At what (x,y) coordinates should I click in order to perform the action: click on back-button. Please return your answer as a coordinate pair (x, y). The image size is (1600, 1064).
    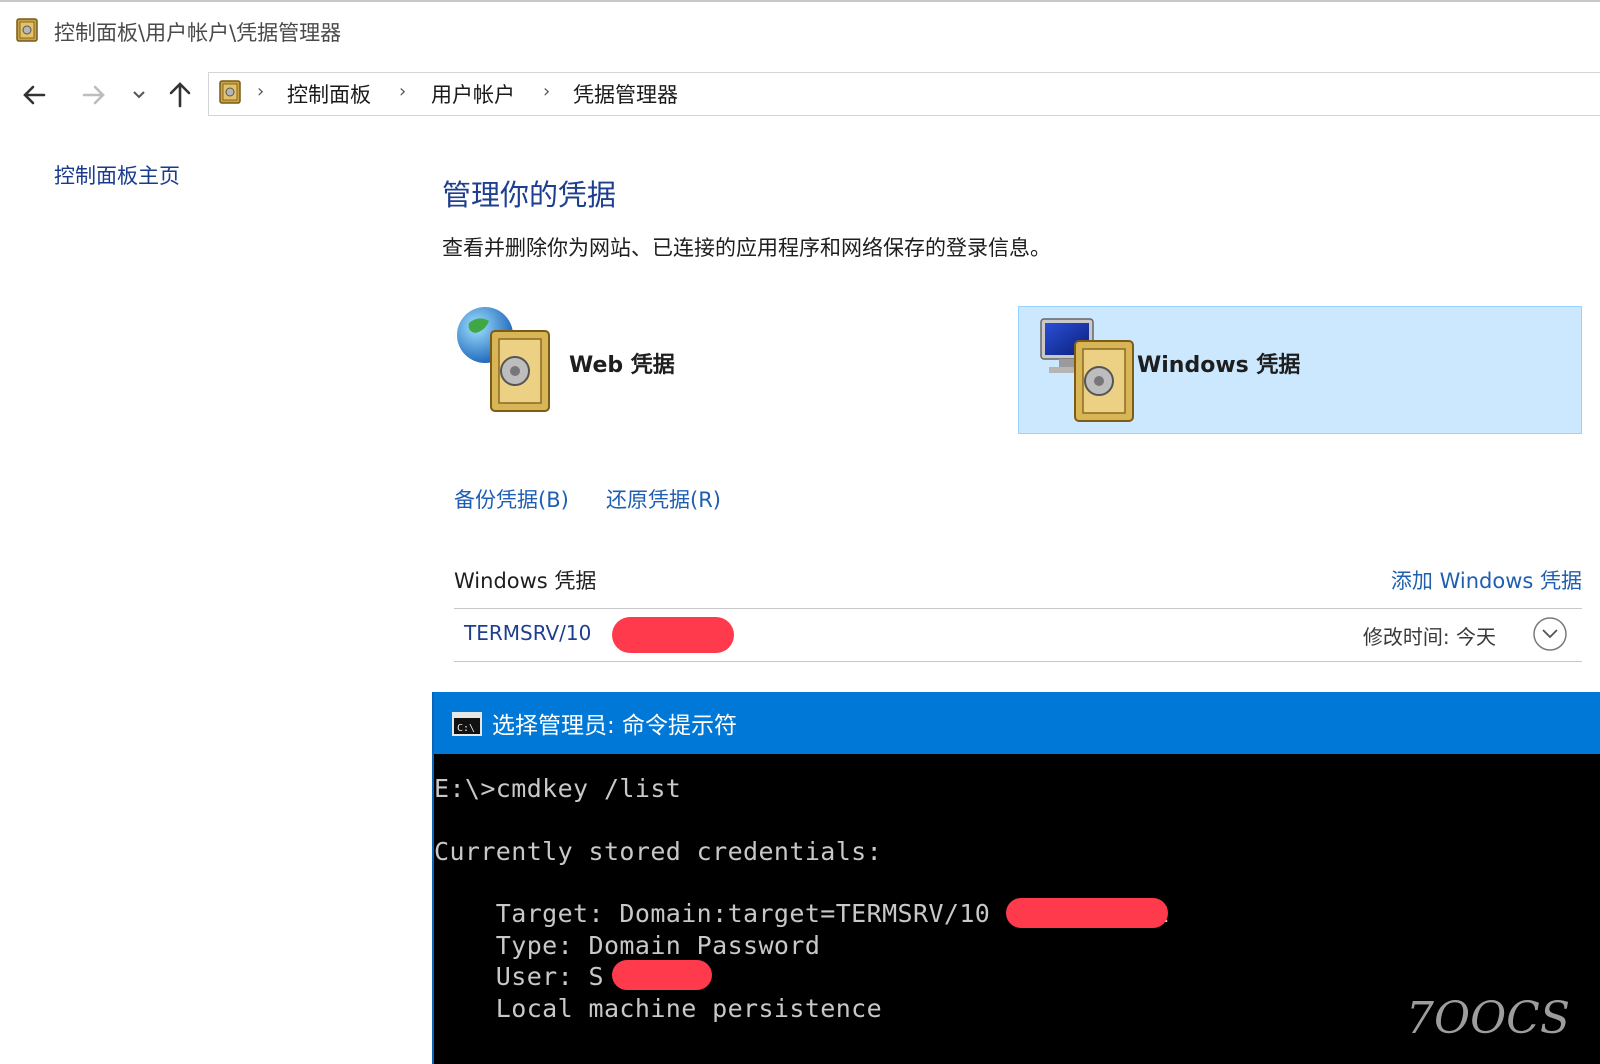
    Looking at the image, I should click on (35, 95).